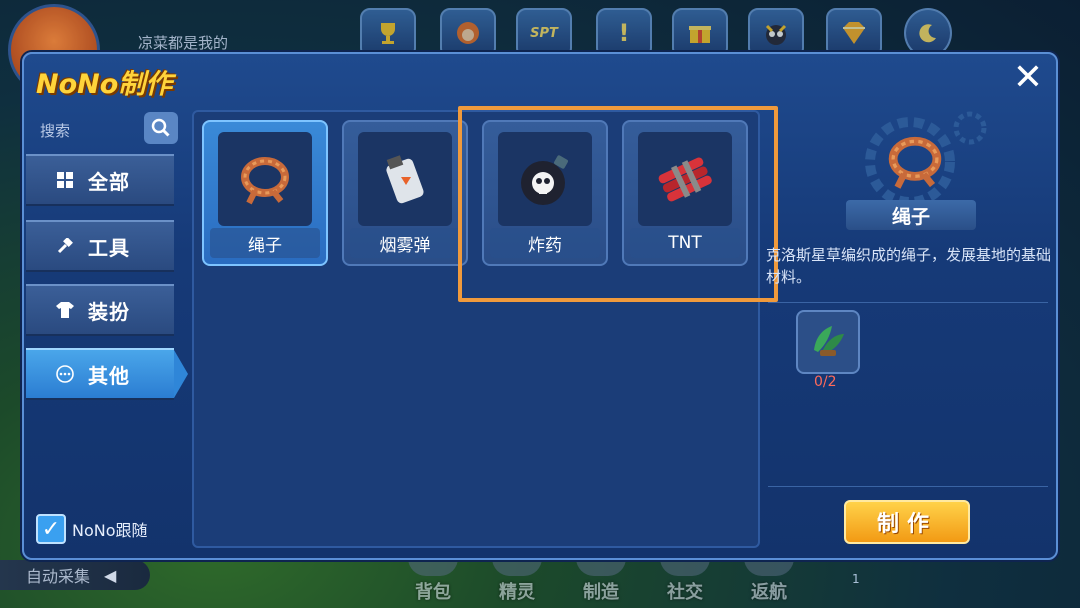  Describe the element at coordinates (109, 247) in the screenshot. I see `tab-label: 工具` at that location.